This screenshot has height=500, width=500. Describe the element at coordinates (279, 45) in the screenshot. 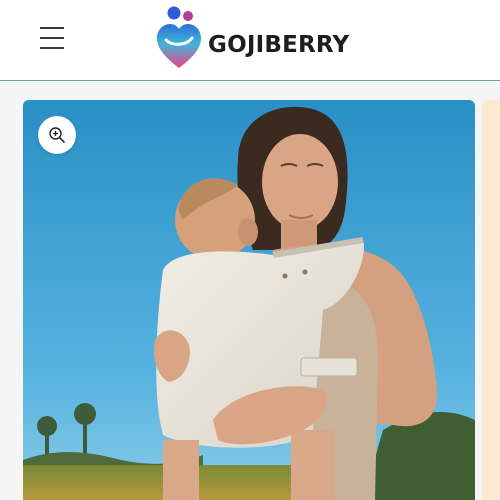

I see `brand-name: GOJIBERRY` at that location.